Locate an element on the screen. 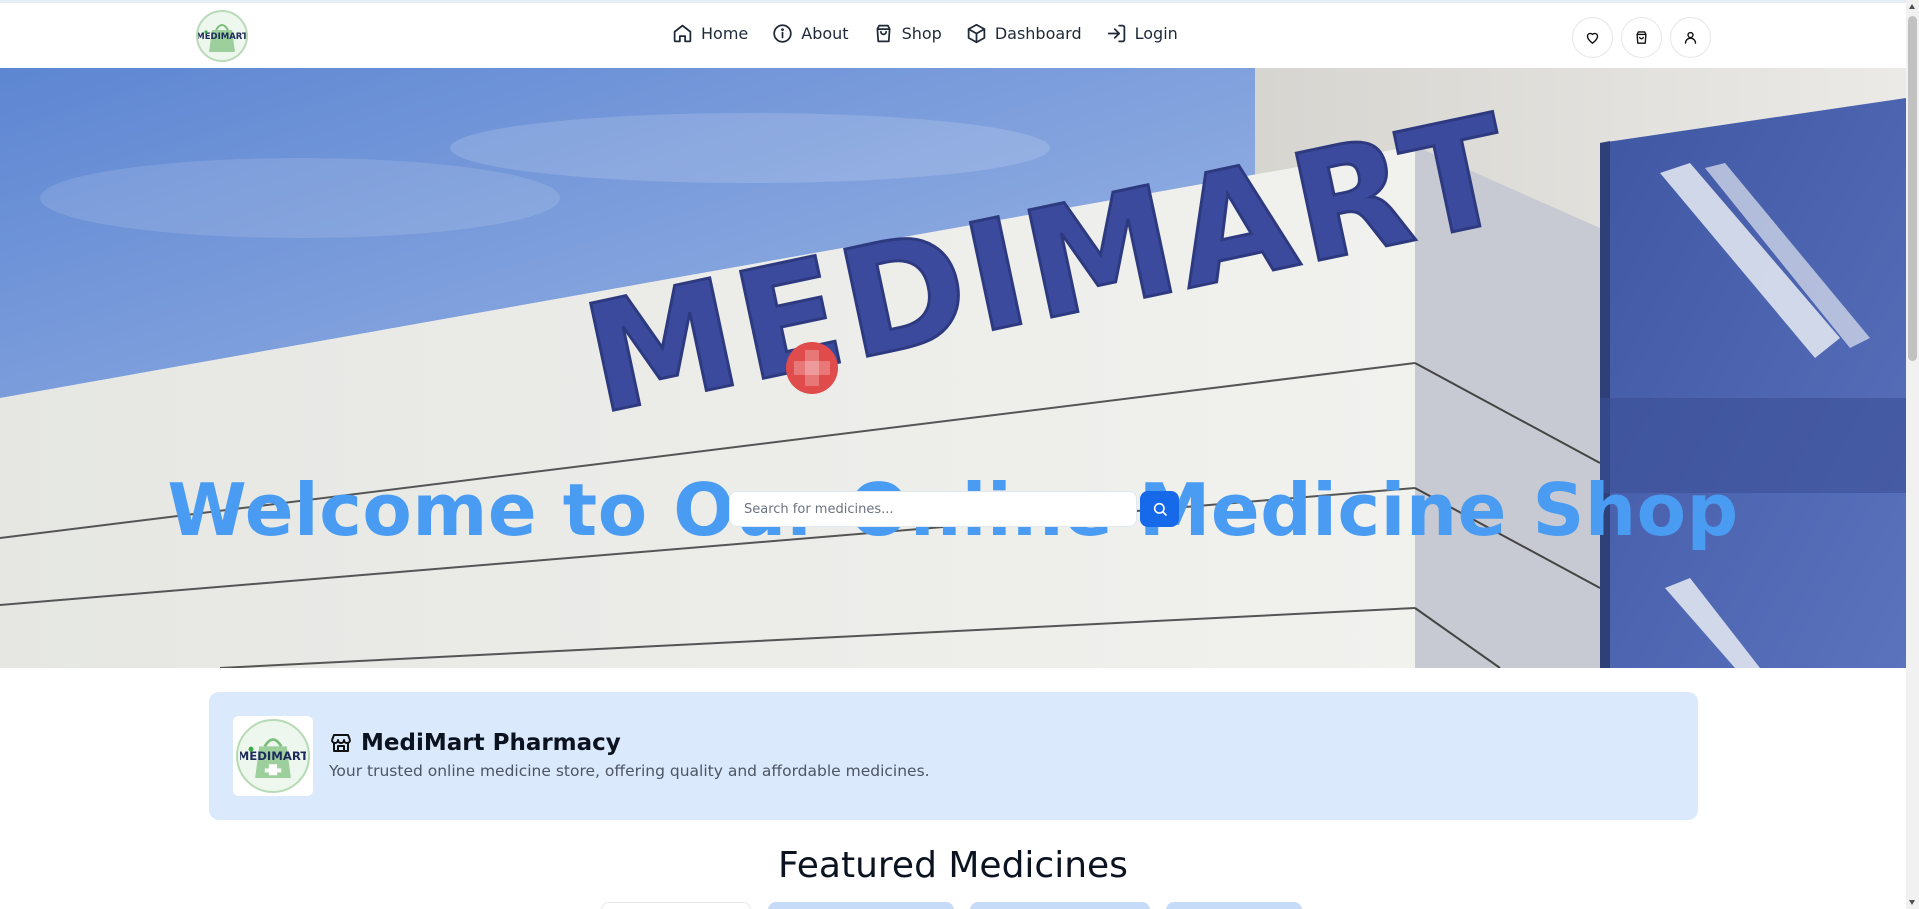  home-icon is located at coordinates (682, 33).